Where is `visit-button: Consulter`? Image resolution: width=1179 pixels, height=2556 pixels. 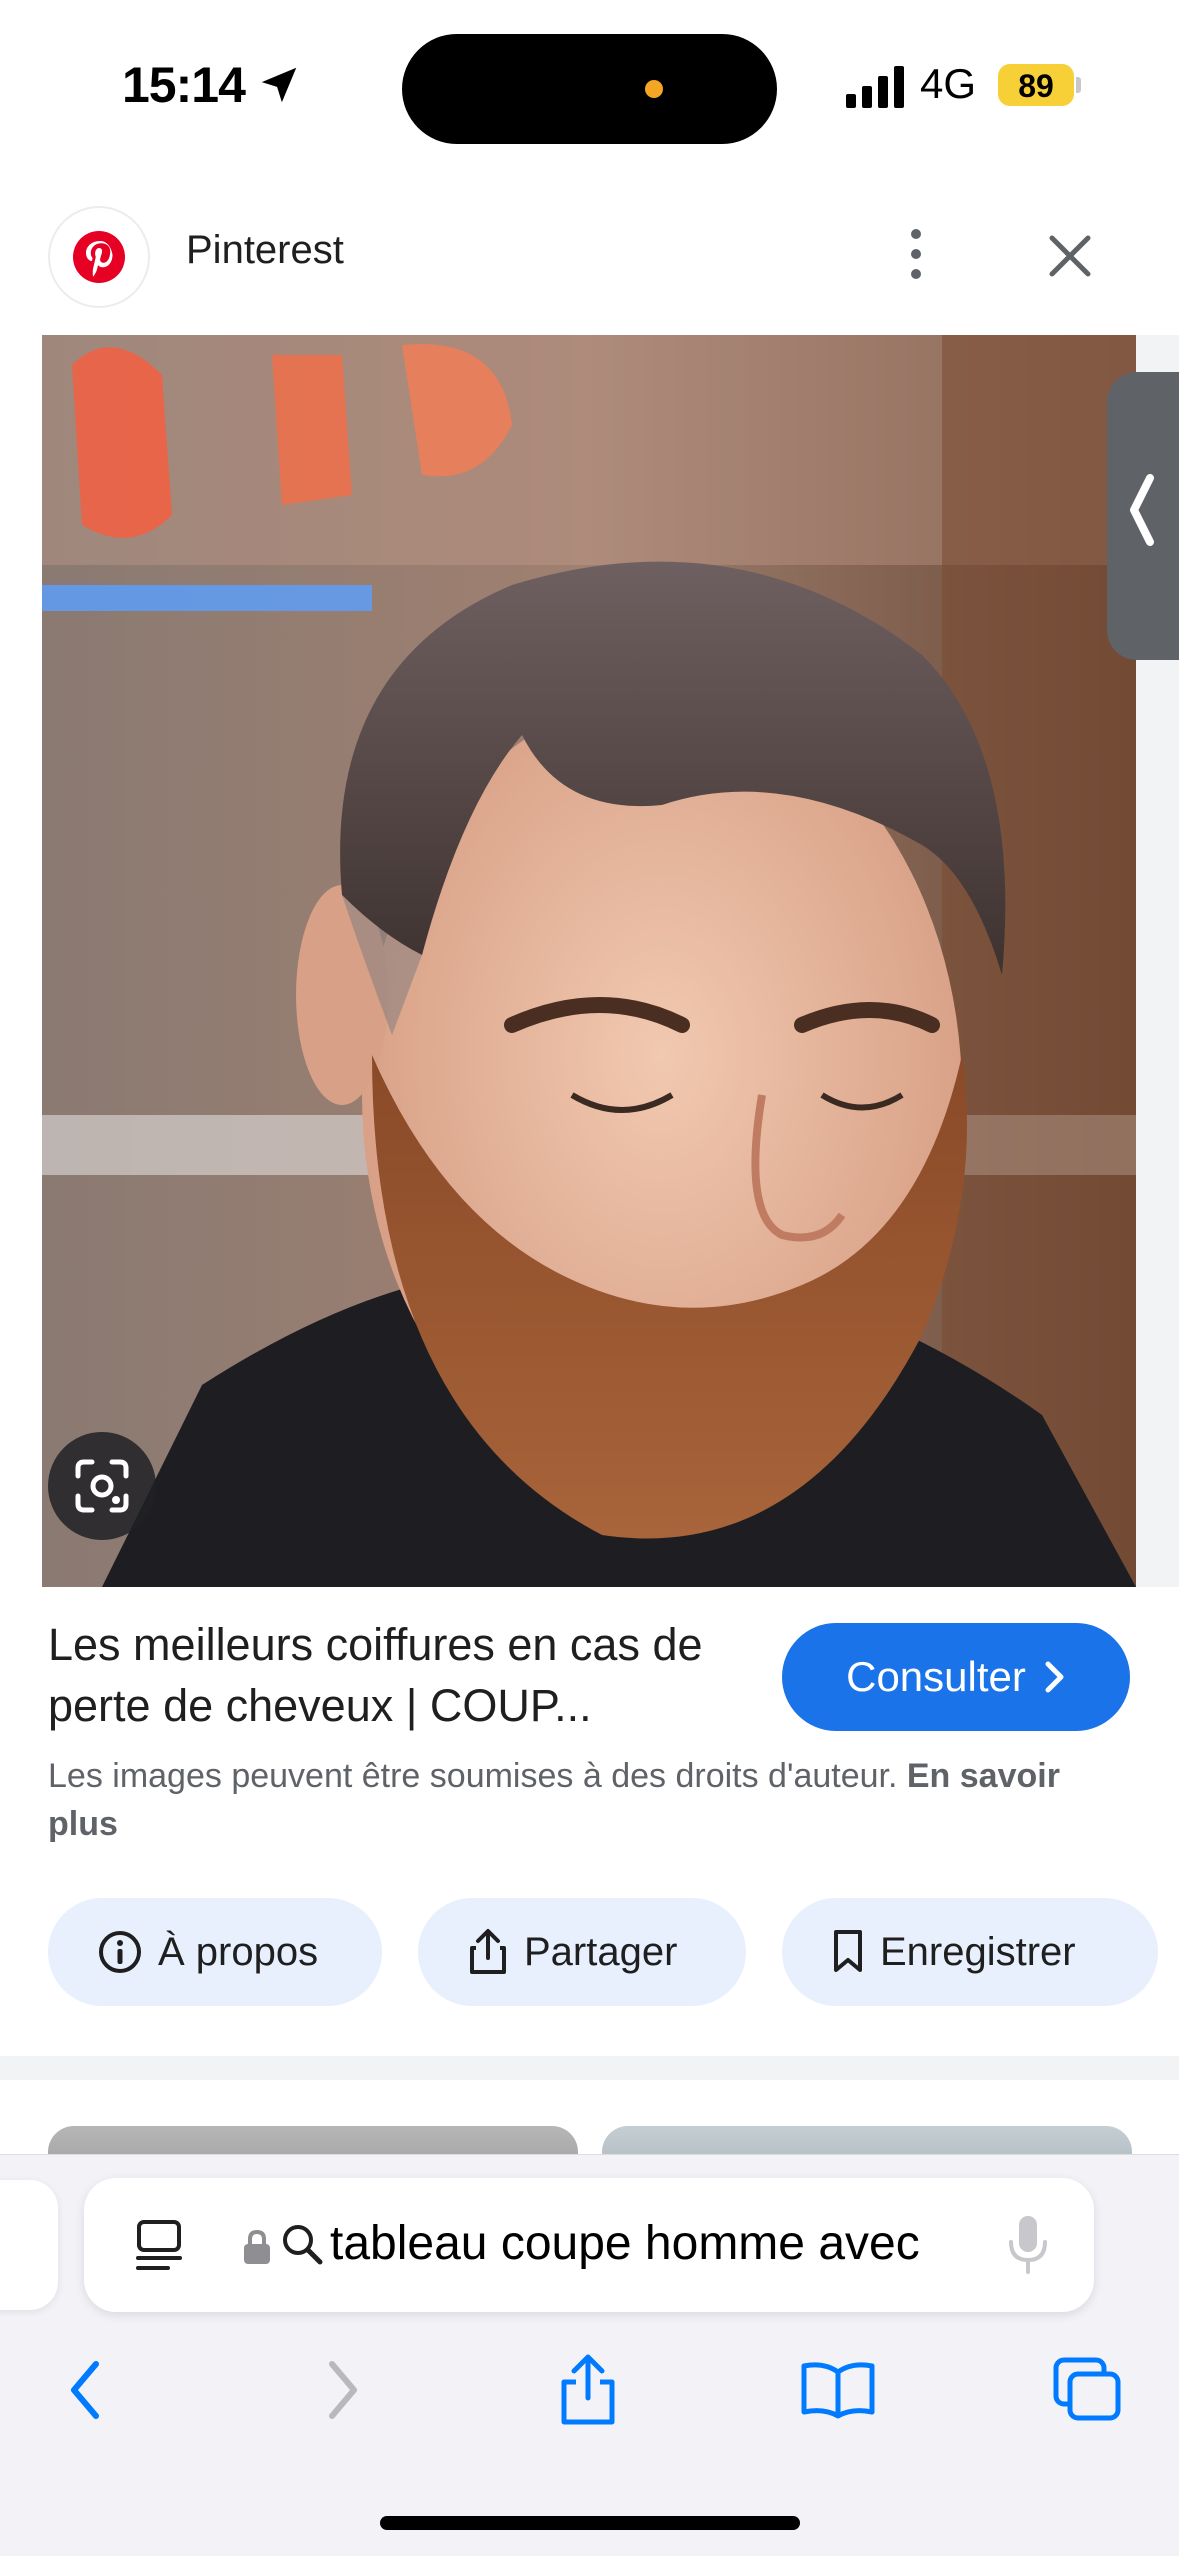
visit-button: Consulter is located at coordinates (956, 1677).